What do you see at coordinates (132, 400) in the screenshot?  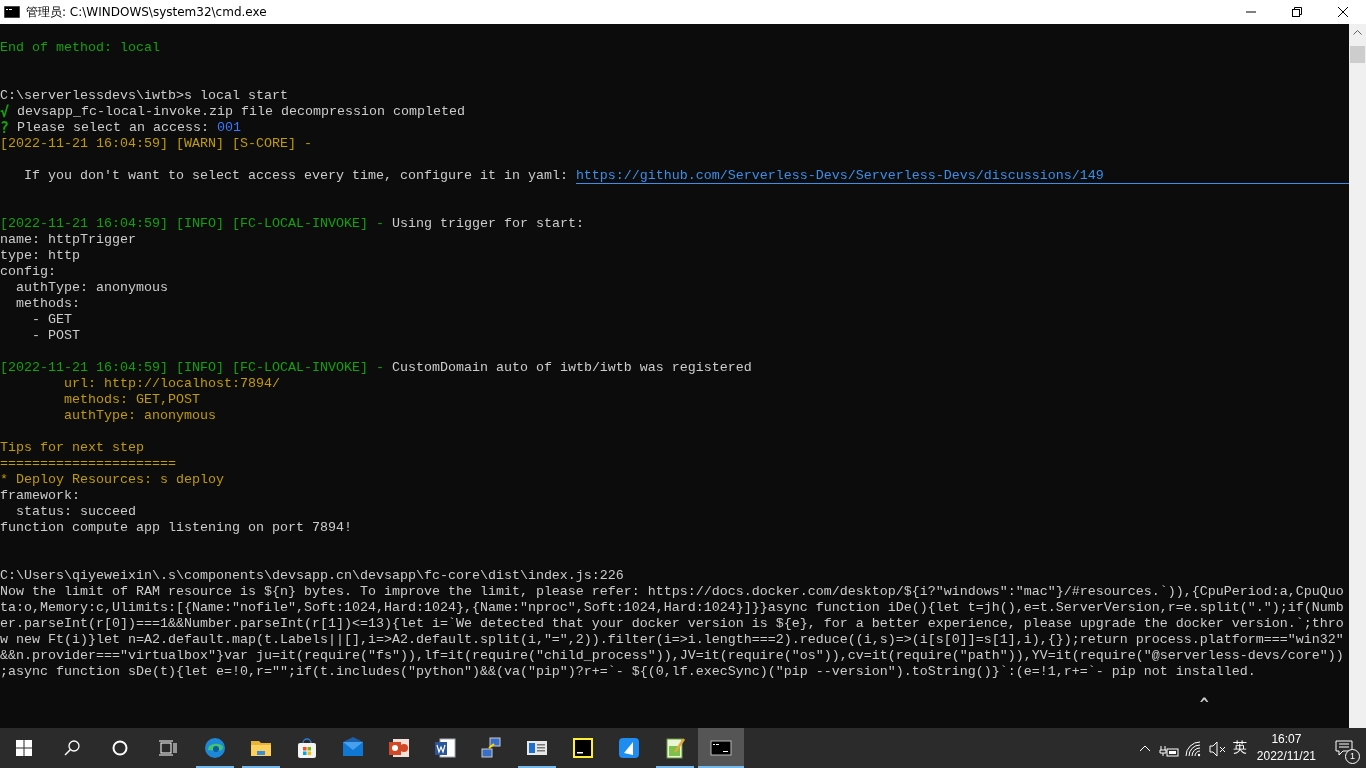 I see `console-text: methods: GET,POST` at bounding box center [132, 400].